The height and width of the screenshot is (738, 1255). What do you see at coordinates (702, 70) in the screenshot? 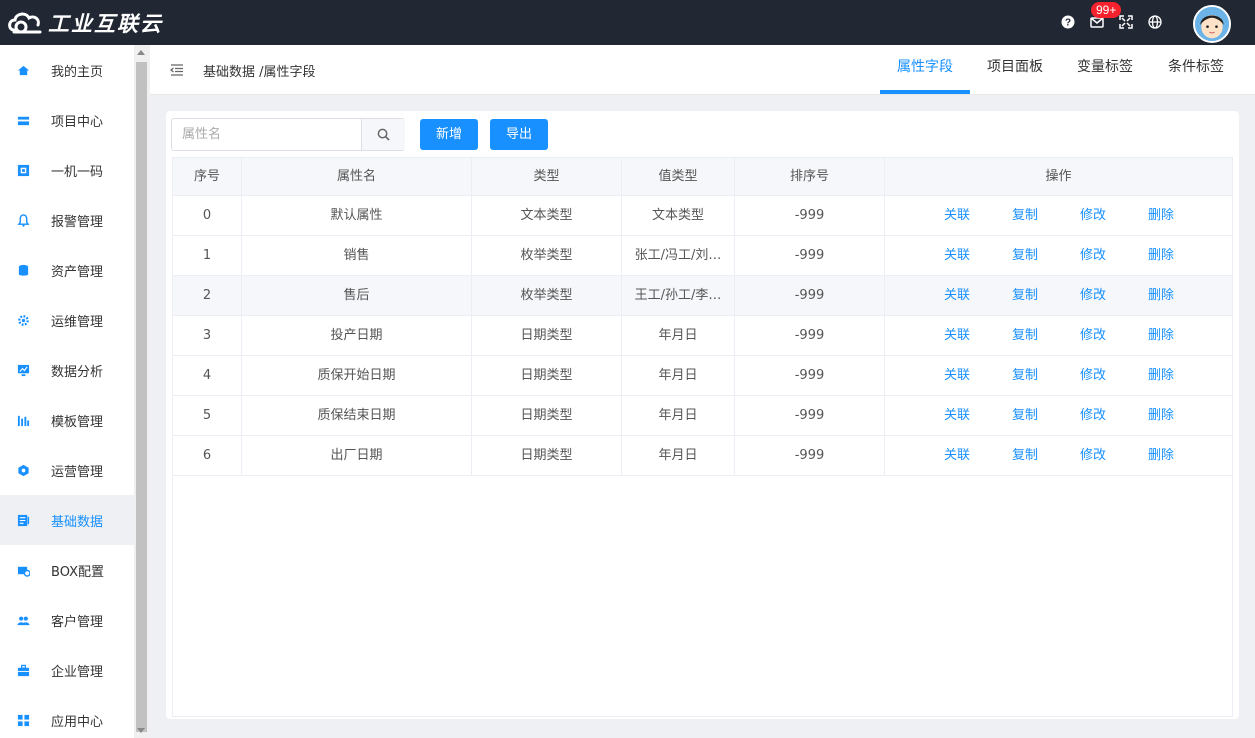
I see `page-header: 基础数据 /属性字段 属性字段 项目面板 变量标签 条件标签` at bounding box center [702, 70].